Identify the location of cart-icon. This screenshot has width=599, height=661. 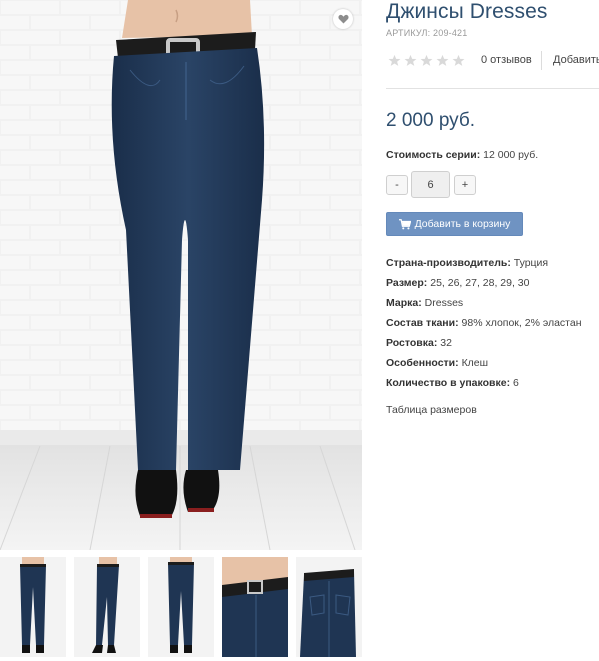
(404, 223).